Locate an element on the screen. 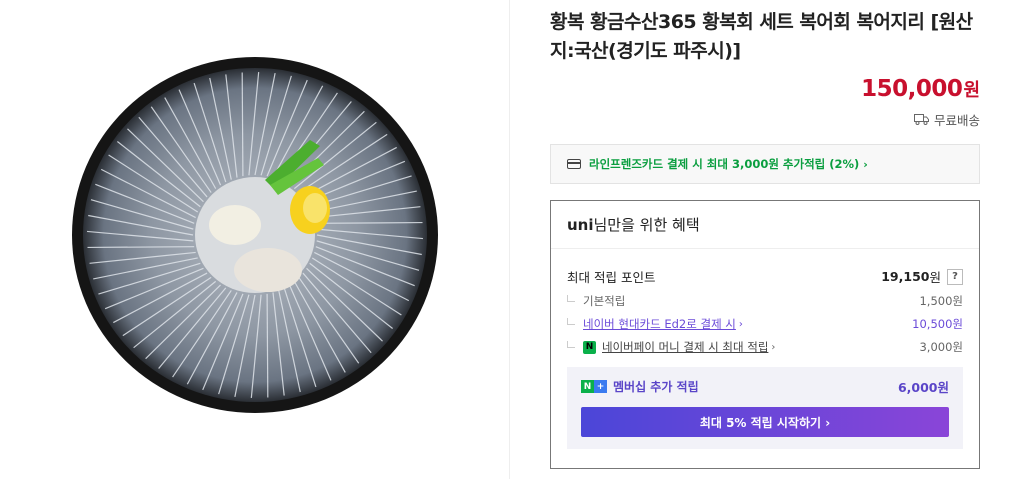 This screenshot has height=479, width=1015. npay-icon: N is located at coordinates (589, 347).